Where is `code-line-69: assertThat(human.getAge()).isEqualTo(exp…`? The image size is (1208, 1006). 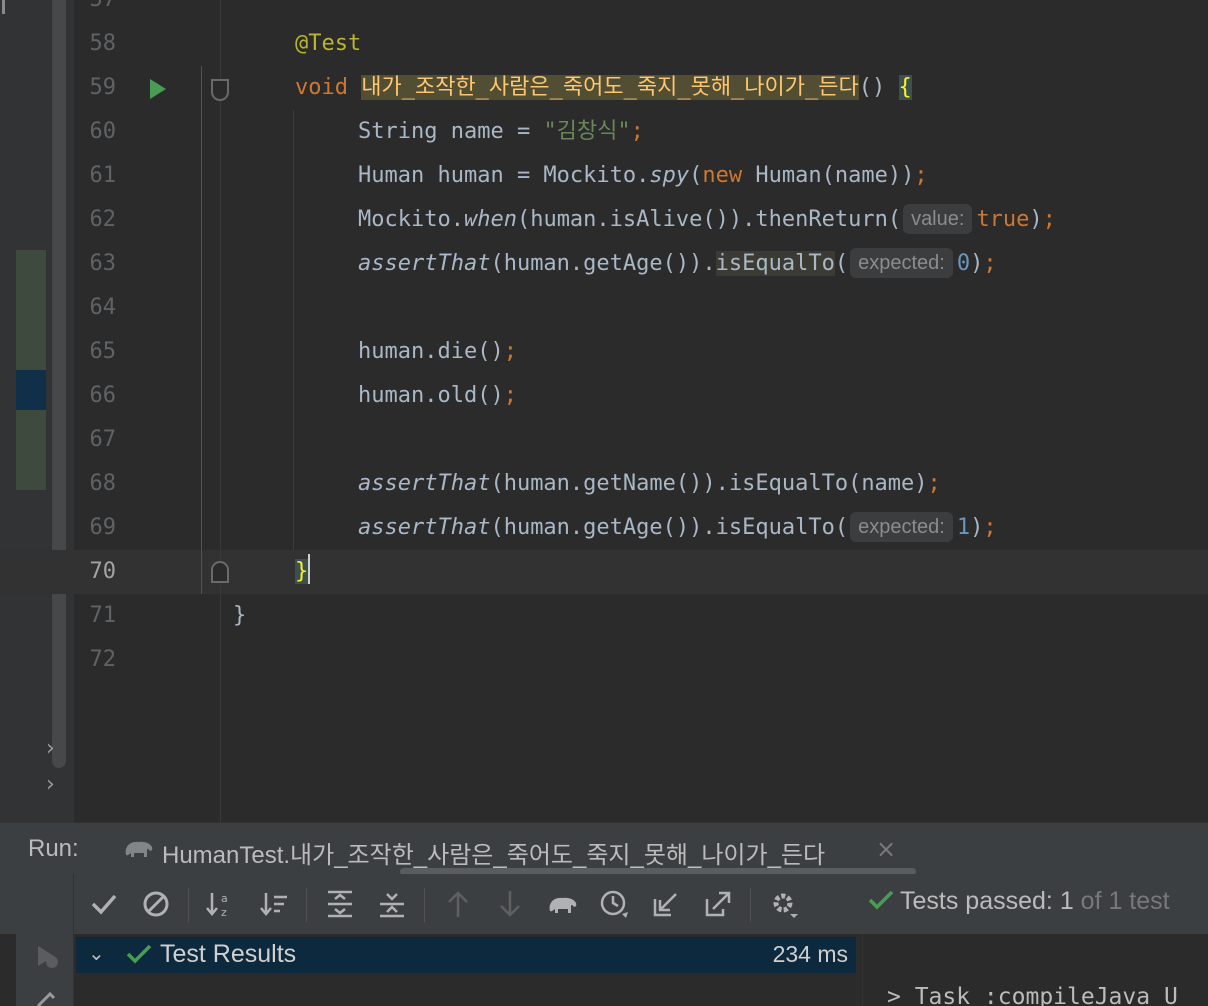 code-line-69: assertThat(human.getAge()).isEqualTo(exp… is located at coordinates (677, 528).